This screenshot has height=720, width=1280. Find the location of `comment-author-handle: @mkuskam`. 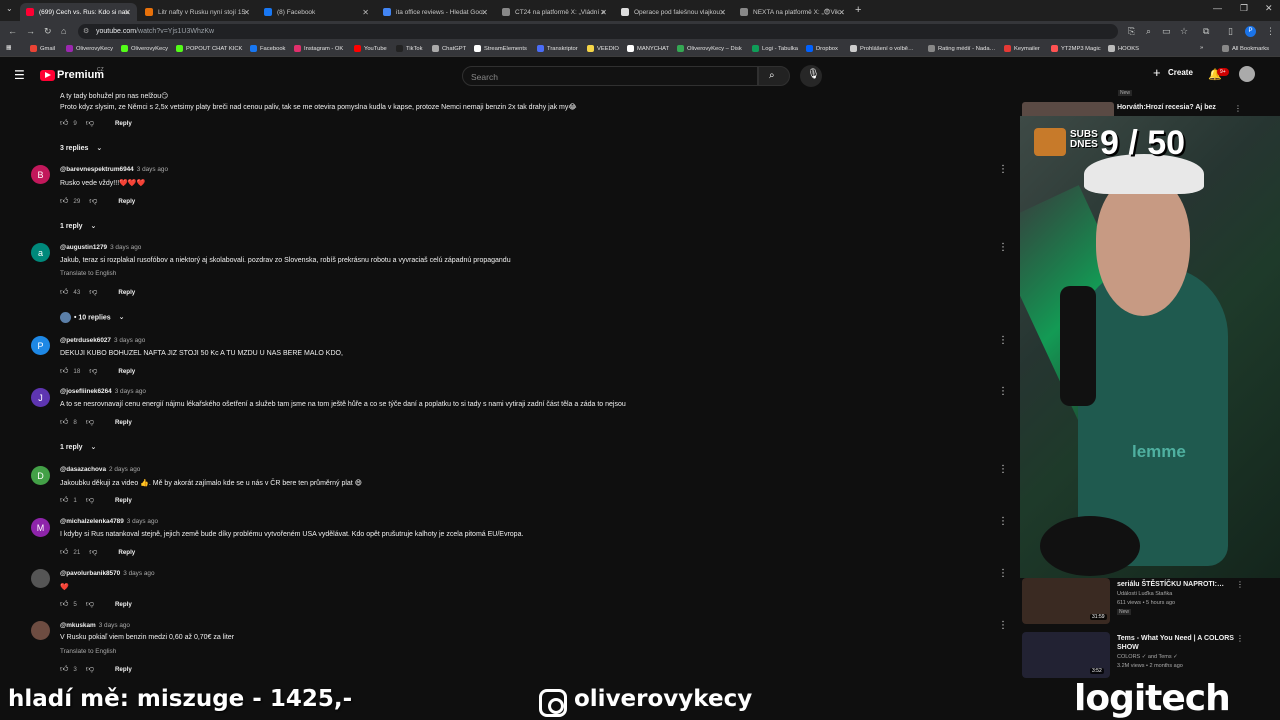

comment-author-handle: @mkuskam is located at coordinates (78, 625).